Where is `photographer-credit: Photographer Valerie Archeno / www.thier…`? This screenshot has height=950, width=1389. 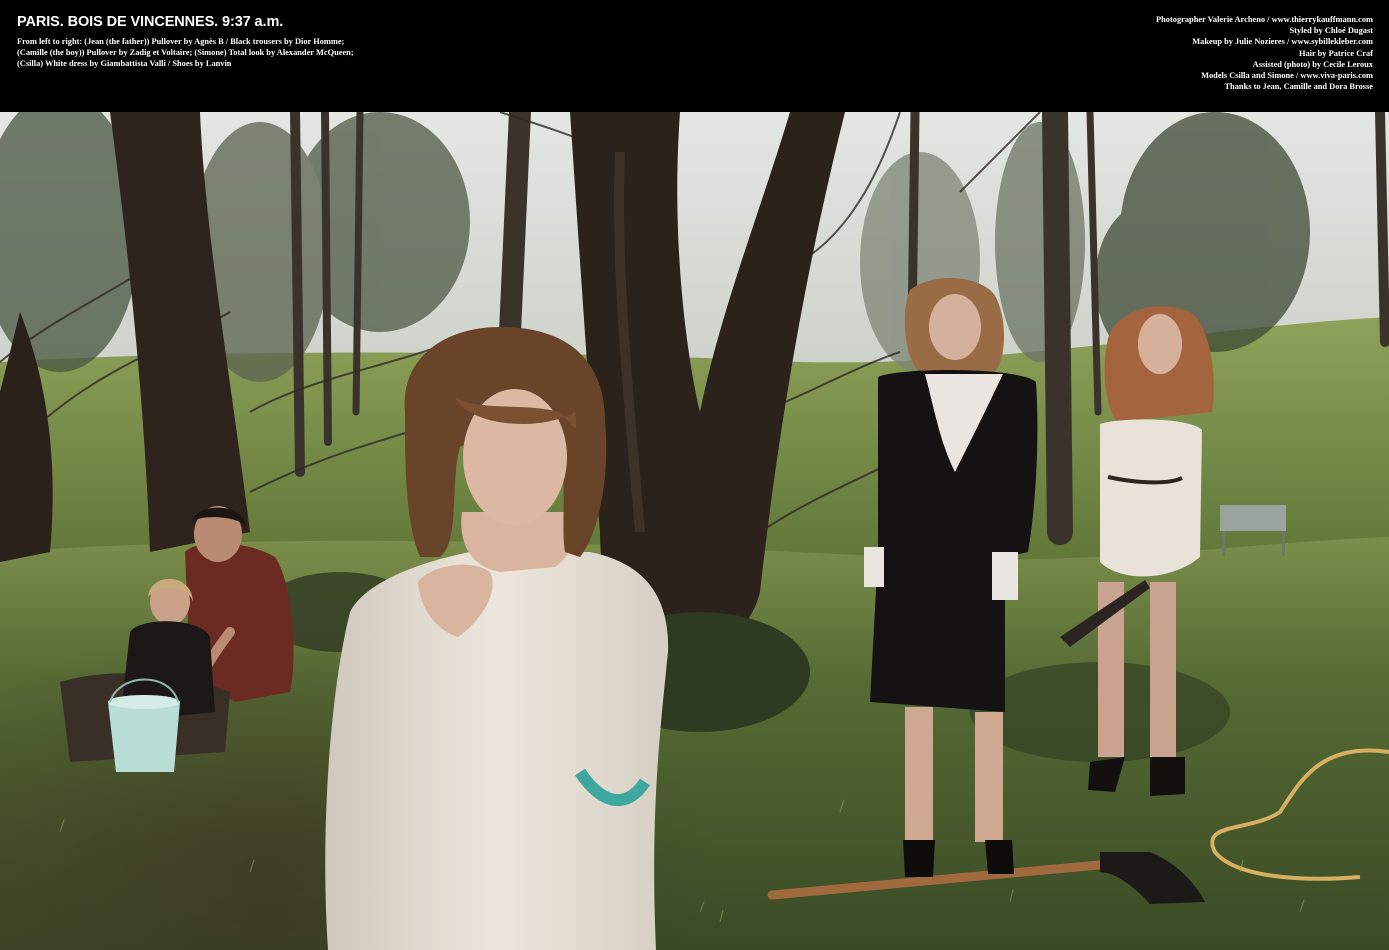
photographer-credit: Photographer Valerie Archeno / www.thier… is located at coordinates (1264, 19).